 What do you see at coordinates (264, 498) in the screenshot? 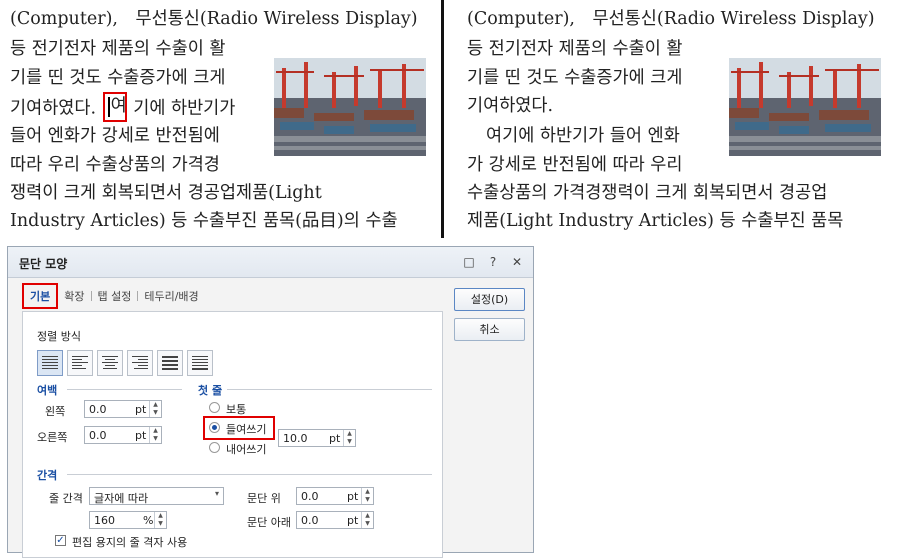
I see `spacing-above-label: 문단 위` at bounding box center [264, 498].